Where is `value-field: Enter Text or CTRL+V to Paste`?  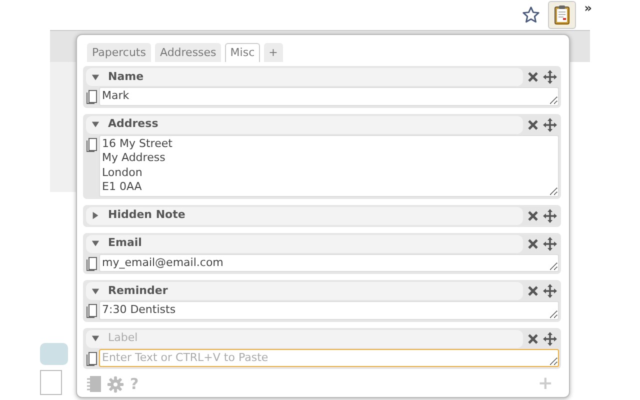
value-field: Enter Text or CTRL+V to Paste is located at coordinates (329, 357).